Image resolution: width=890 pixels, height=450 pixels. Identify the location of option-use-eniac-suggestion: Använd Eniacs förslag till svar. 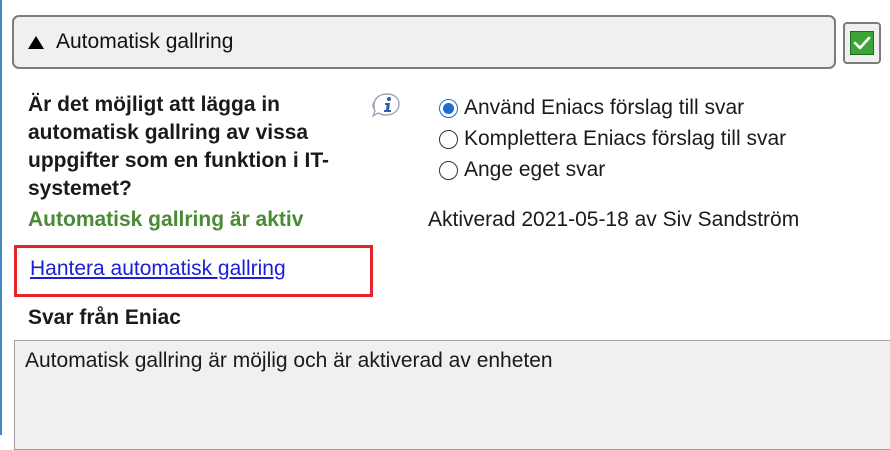
(612, 108).